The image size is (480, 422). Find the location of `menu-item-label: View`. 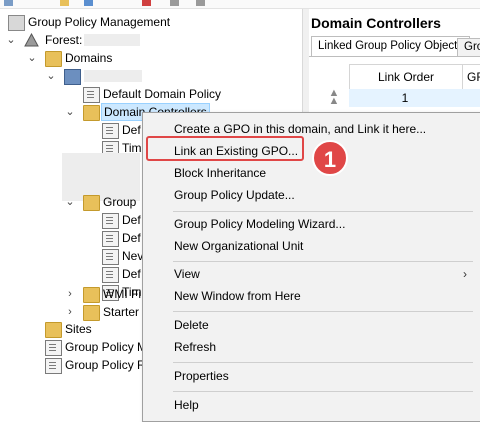

menu-item-label: View is located at coordinates (187, 274).